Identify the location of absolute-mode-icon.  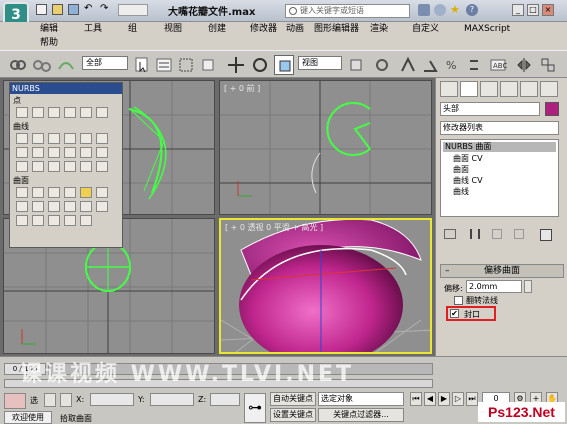
(66, 400).